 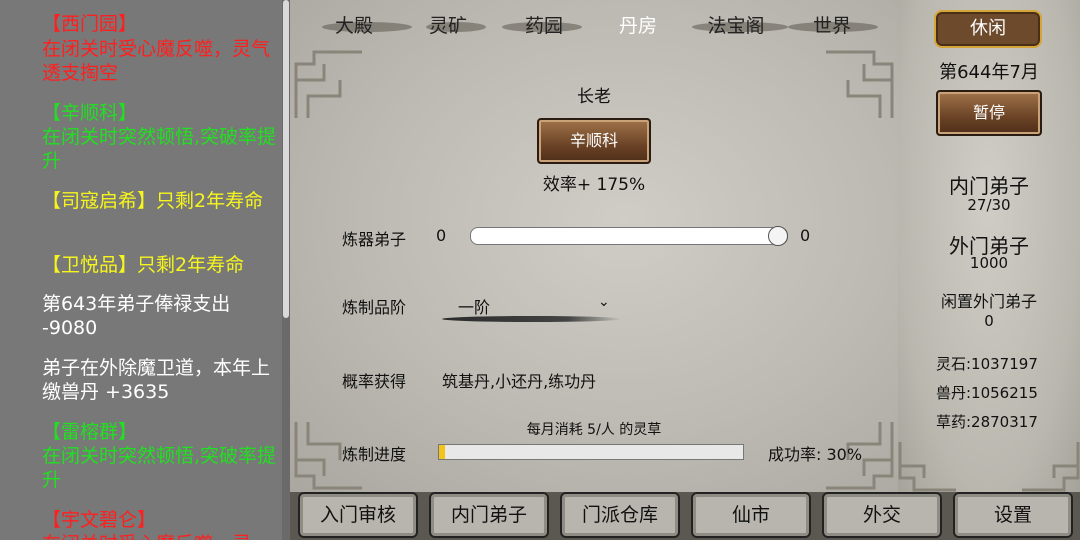 I want to click on log-entry: 弟子在外除魔卫道，本年上缴兽丹 +3635, so click(x=156, y=380).